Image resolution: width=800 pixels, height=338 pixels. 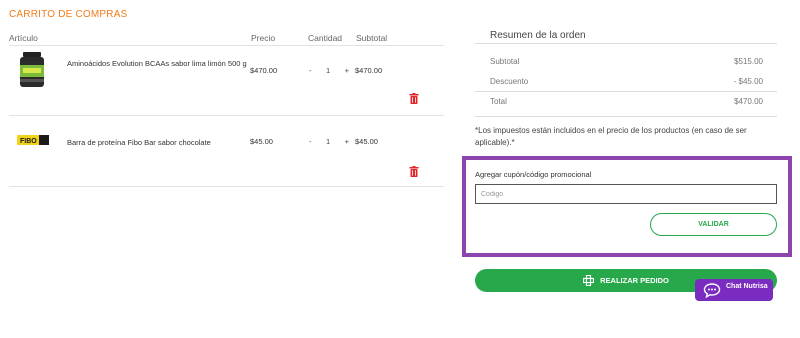 I want to click on summary-discount-label: Descuento, so click(x=509, y=81).